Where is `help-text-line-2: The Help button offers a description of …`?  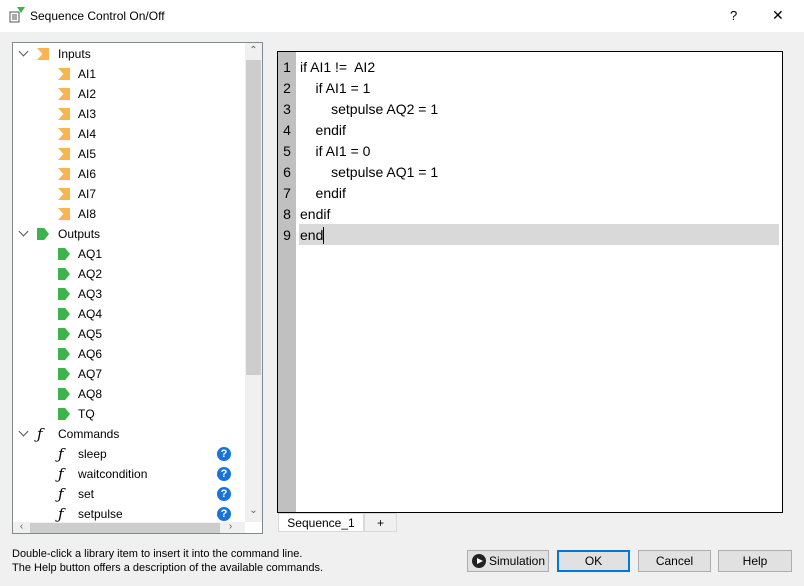
help-text-line-2: The Help button offers a description of … is located at coordinates (168, 568).